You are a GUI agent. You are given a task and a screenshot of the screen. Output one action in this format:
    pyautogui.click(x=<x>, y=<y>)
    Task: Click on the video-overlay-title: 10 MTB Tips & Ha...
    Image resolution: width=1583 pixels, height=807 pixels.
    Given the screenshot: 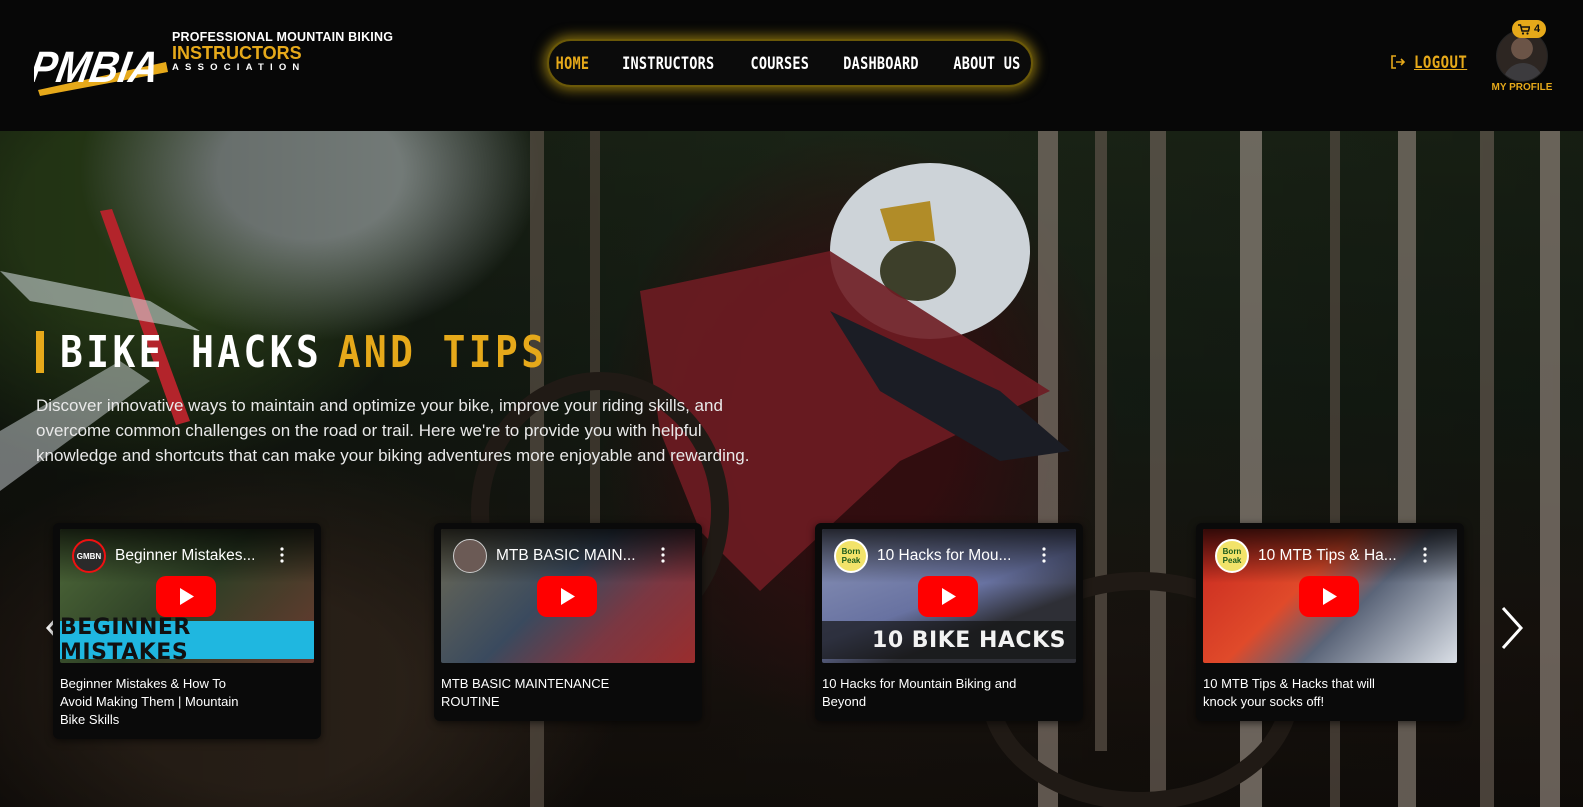 What is the action you would take?
    pyautogui.click(x=1343, y=556)
    